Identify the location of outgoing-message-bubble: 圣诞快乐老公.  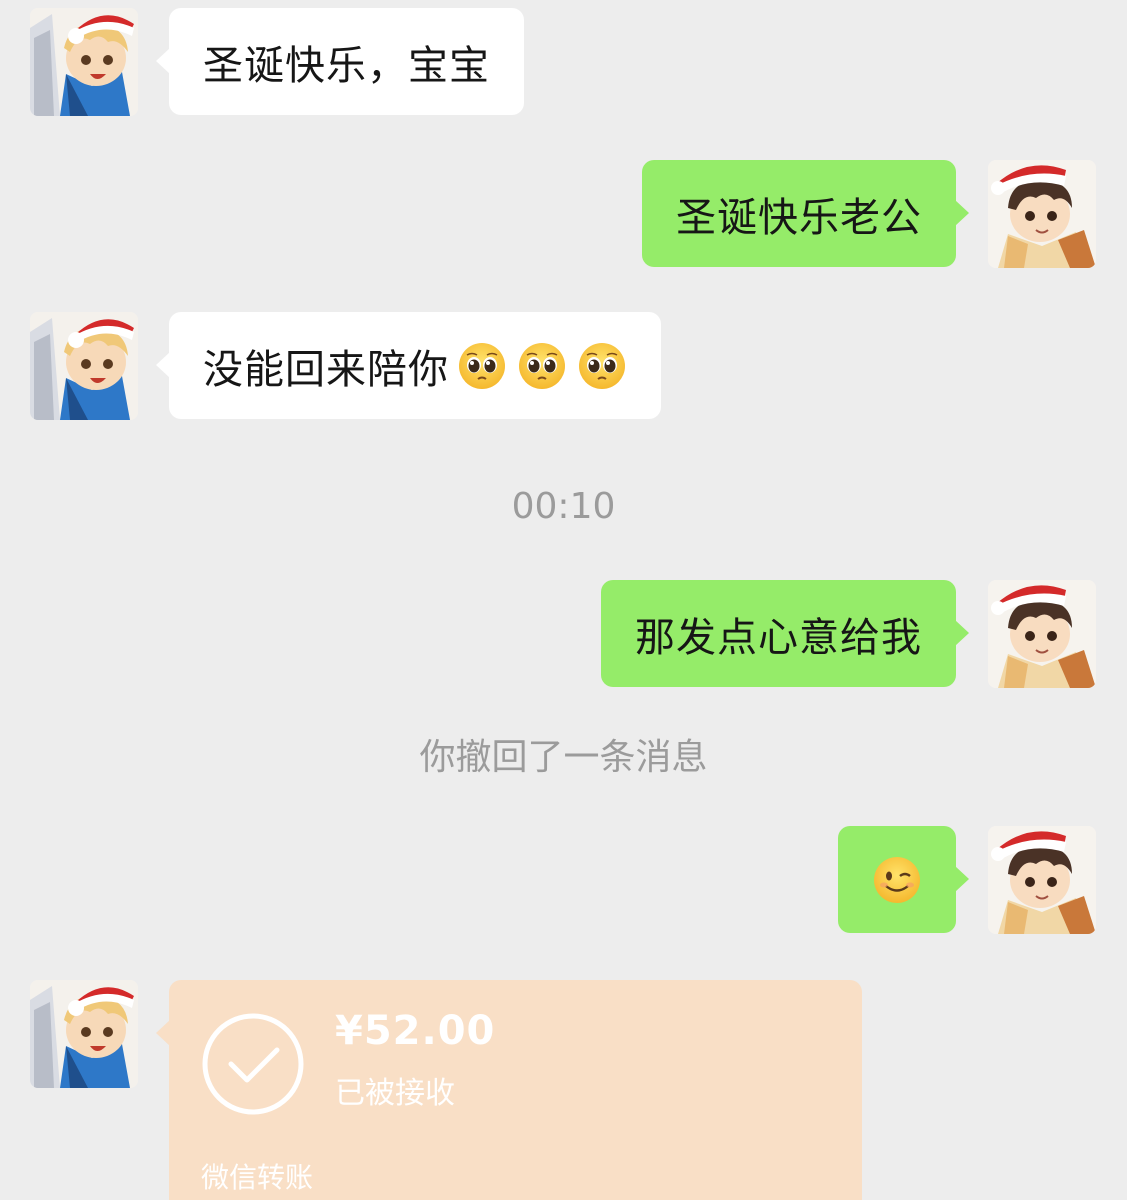
(805, 213).